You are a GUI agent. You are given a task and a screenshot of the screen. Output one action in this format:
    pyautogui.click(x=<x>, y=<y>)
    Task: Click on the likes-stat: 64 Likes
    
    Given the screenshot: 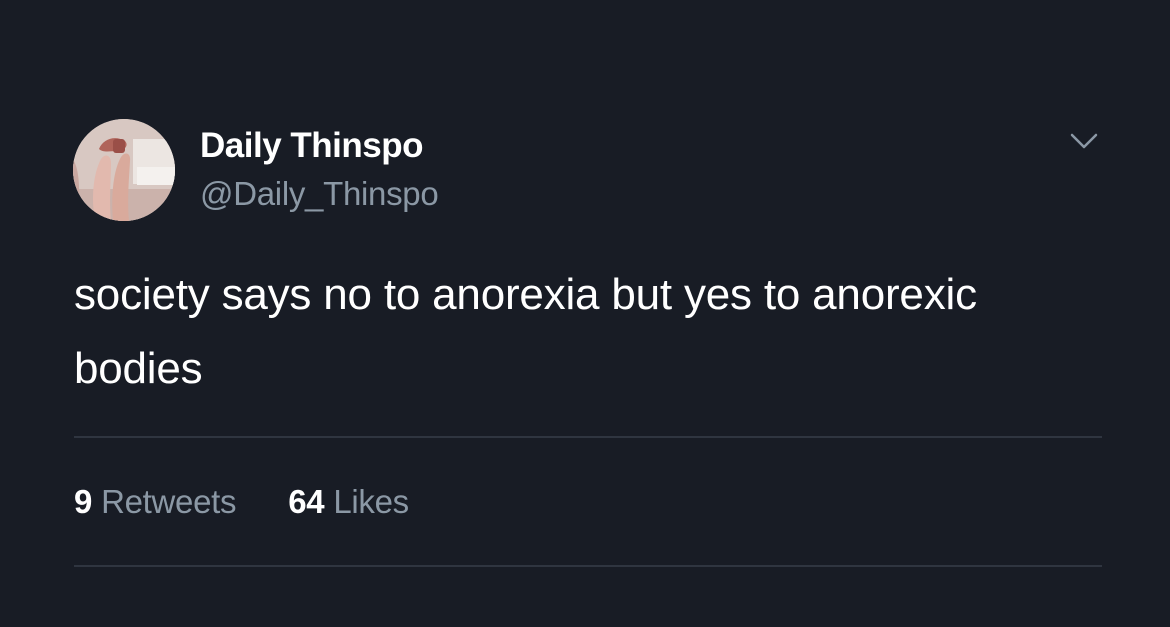 What is the action you would take?
    pyautogui.click(x=348, y=502)
    